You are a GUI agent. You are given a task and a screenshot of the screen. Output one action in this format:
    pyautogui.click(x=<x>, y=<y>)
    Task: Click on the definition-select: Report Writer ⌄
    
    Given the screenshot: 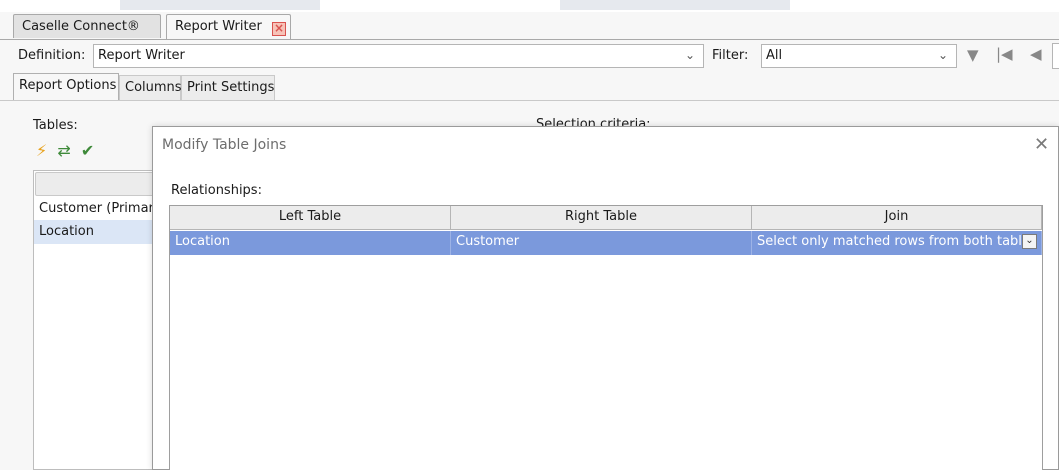 What is the action you would take?
    pyautogui.click(x=398, y=56)
    